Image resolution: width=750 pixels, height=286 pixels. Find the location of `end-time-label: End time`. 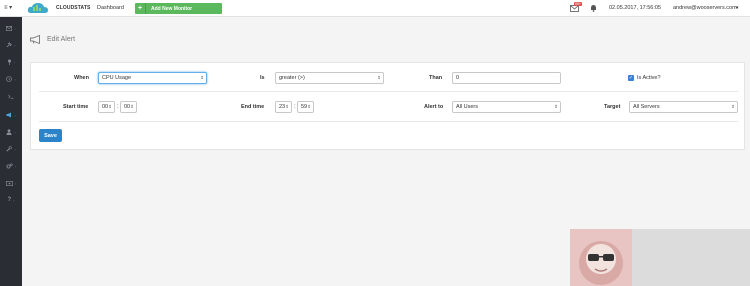

end-time-label: End time is located at coordinates (253, 107).